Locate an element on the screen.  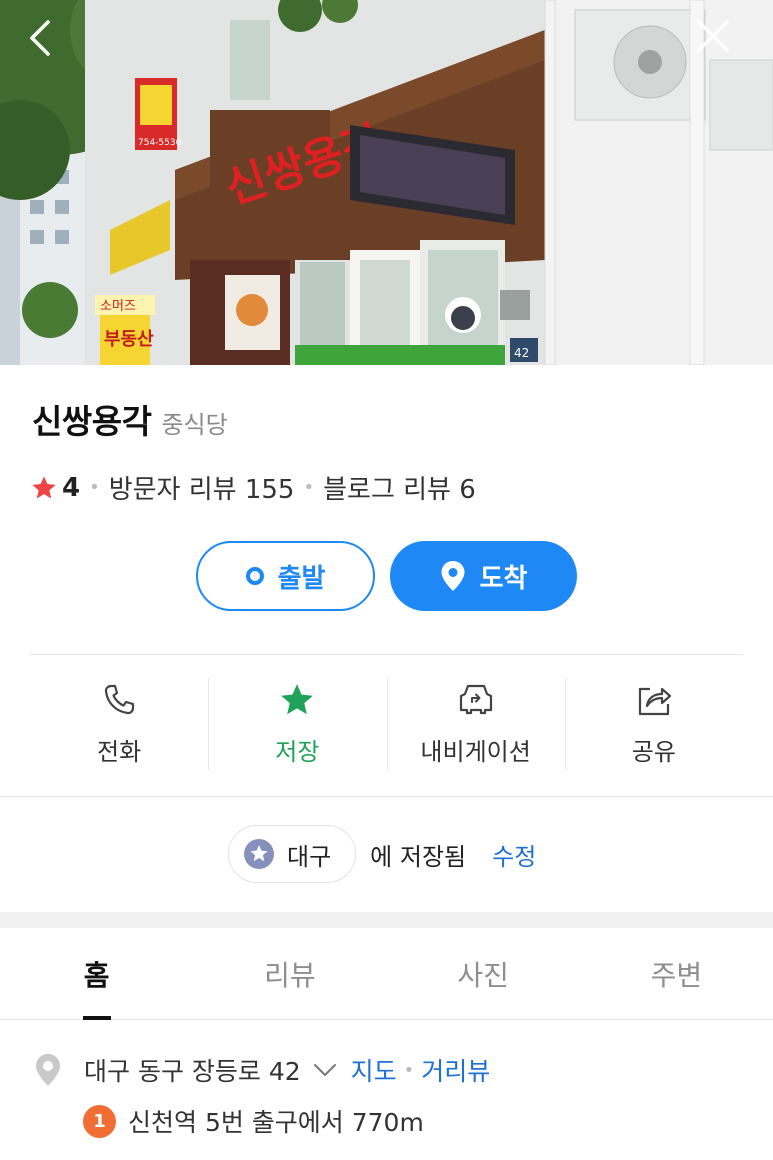
car-navigation-icon is located at coordinates (475, 699).